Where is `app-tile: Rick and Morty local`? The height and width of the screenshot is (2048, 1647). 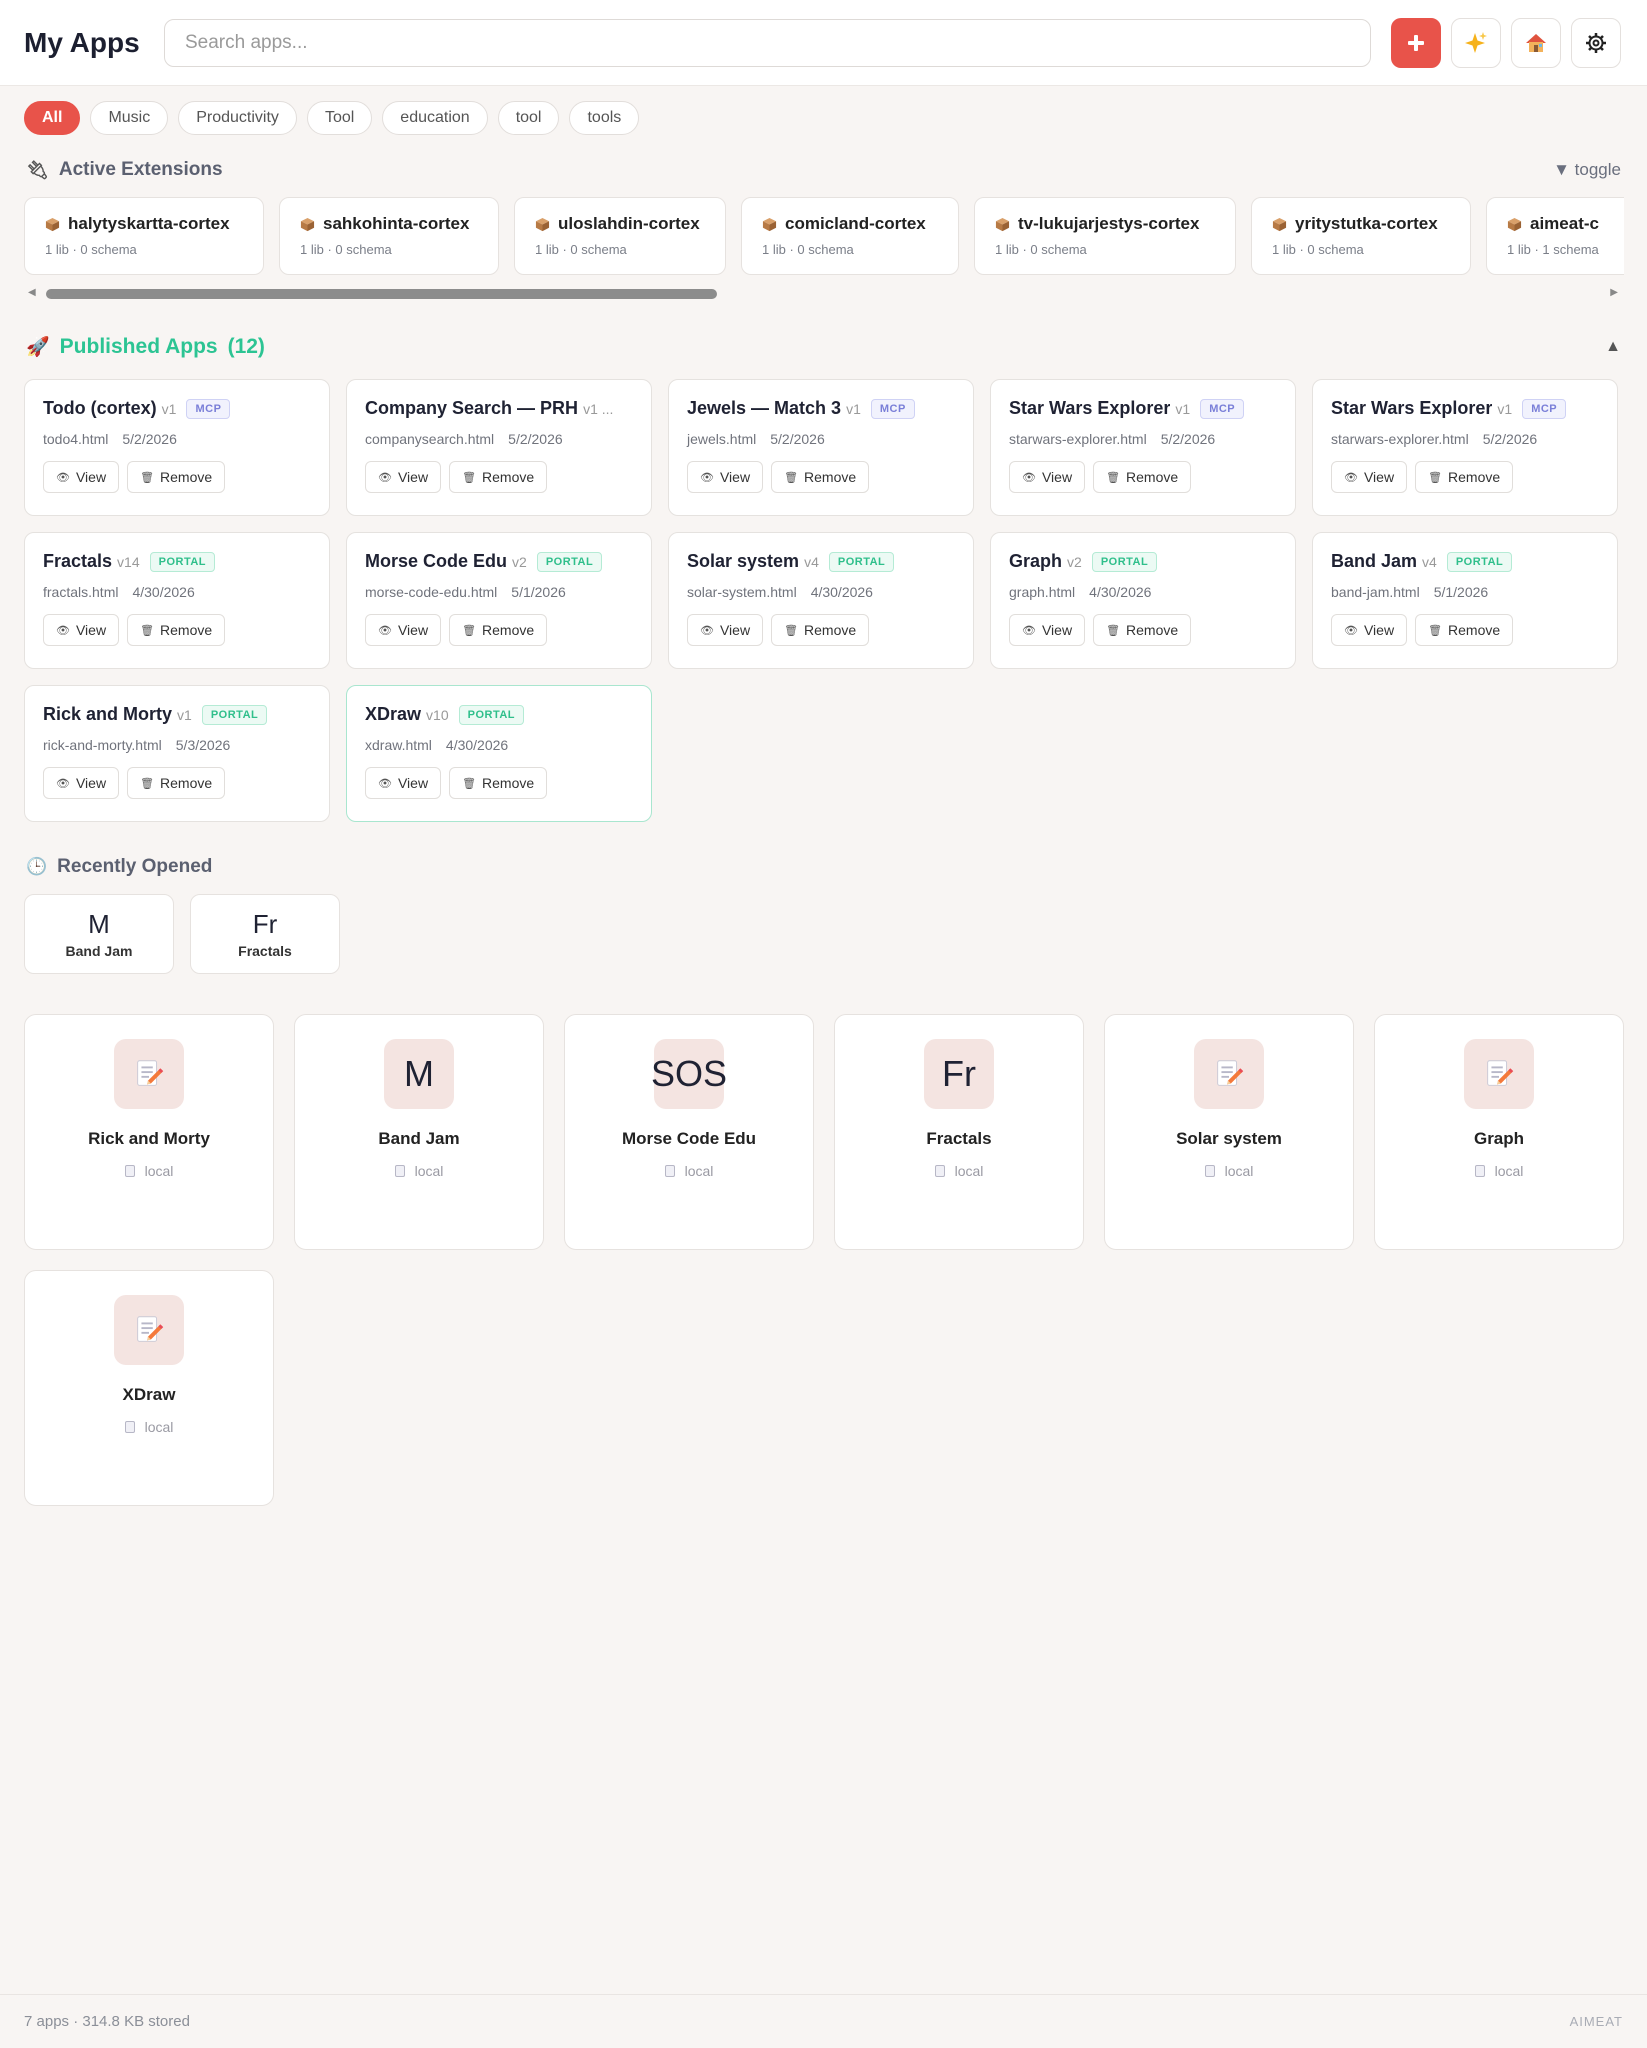 app-tile: Rick and Morty local is located at coordinates (149, 1132).